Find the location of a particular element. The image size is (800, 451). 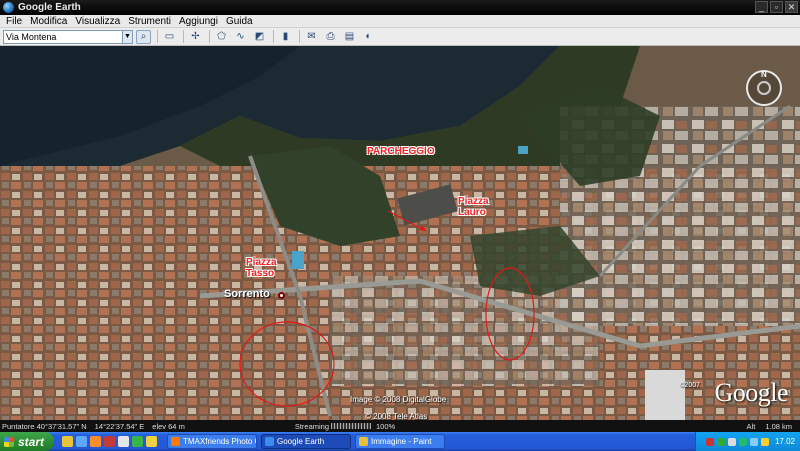

print-button: ⎙ is located at coordinates (330, 37).